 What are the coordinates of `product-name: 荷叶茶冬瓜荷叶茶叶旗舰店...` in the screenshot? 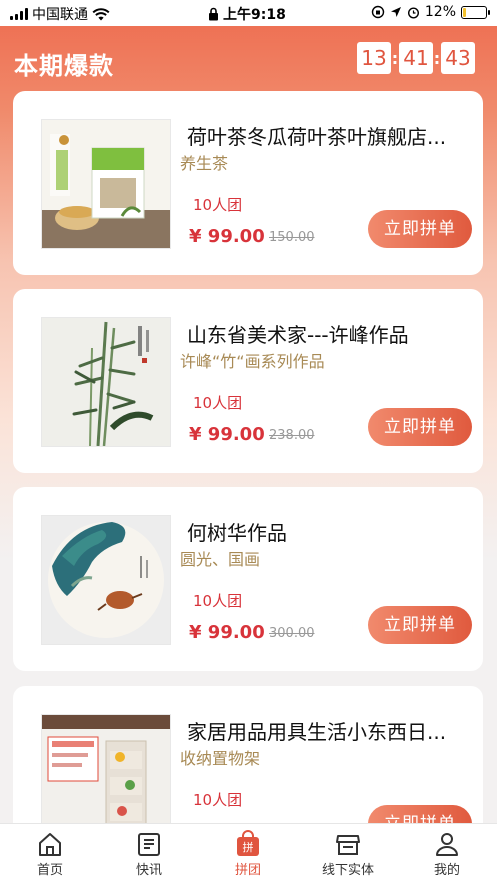 It's located at (332, 135).